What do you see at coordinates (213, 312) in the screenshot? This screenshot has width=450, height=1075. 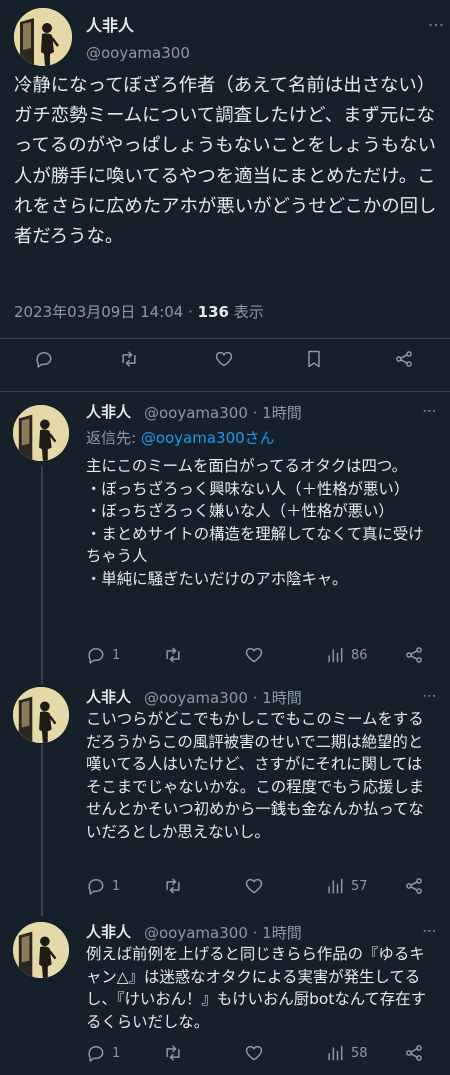 I see `views-count: 136` at bounding box center [213, 312].